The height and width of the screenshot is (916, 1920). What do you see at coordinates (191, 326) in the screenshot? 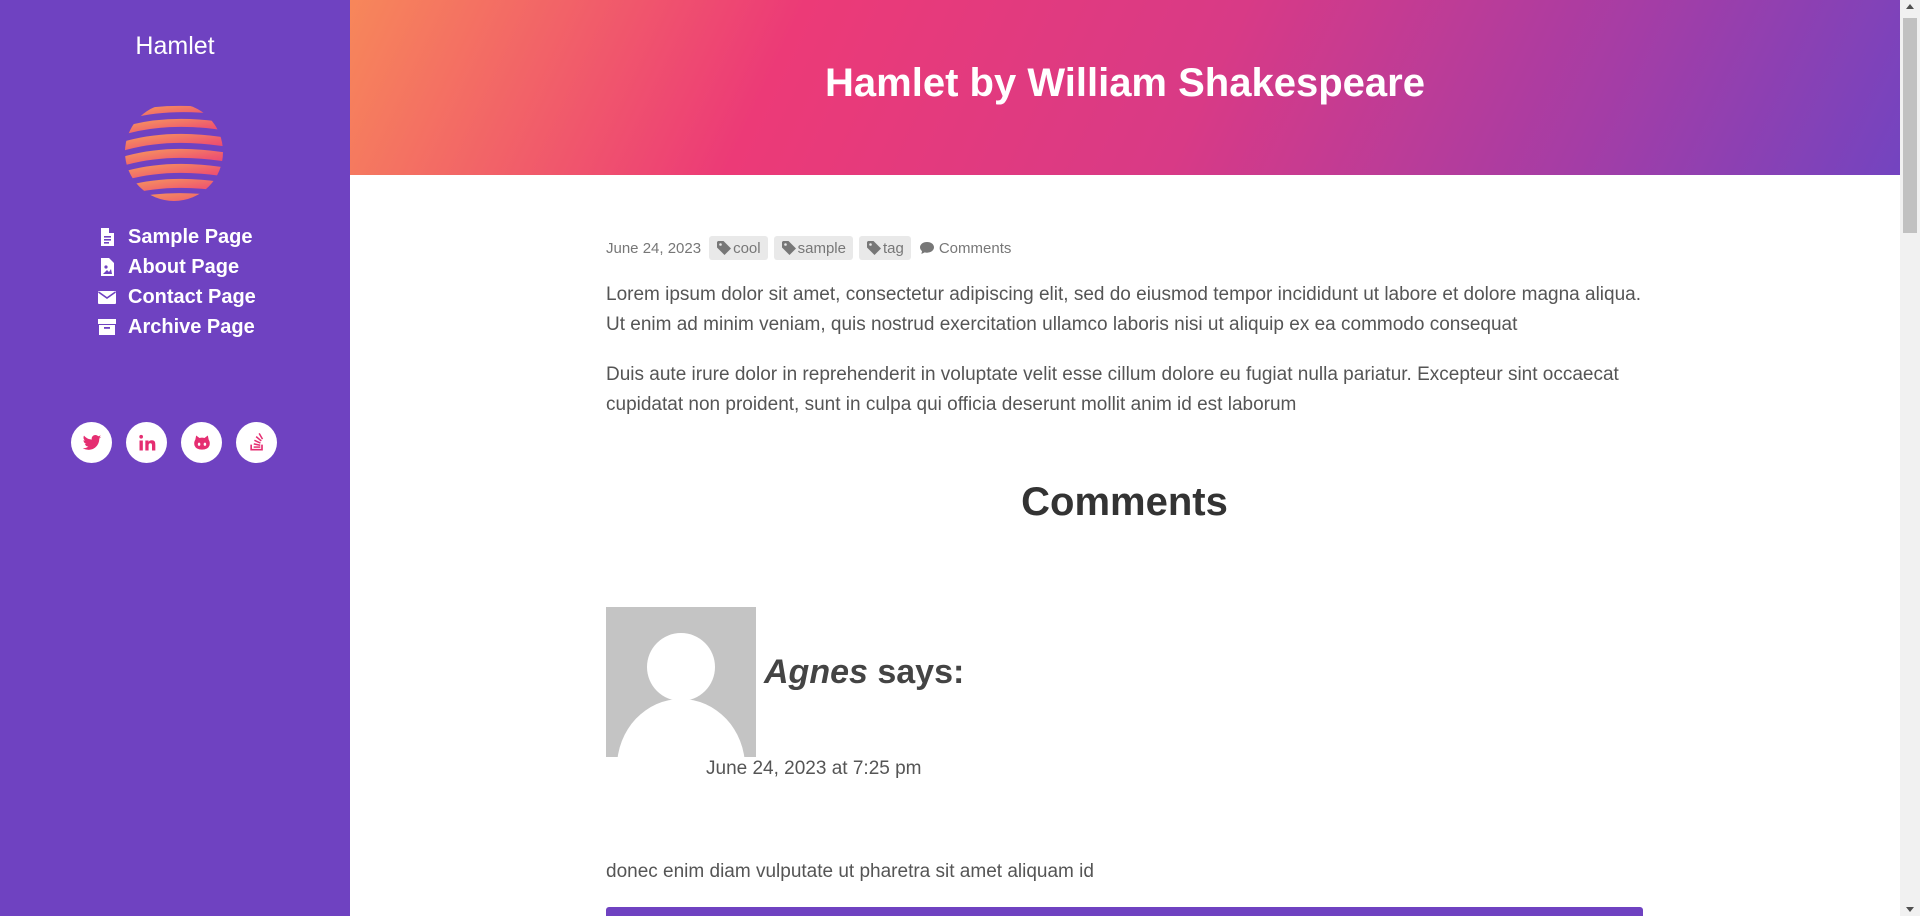
I see `nav-label: Archive Page` at bounding box center [191, 326].